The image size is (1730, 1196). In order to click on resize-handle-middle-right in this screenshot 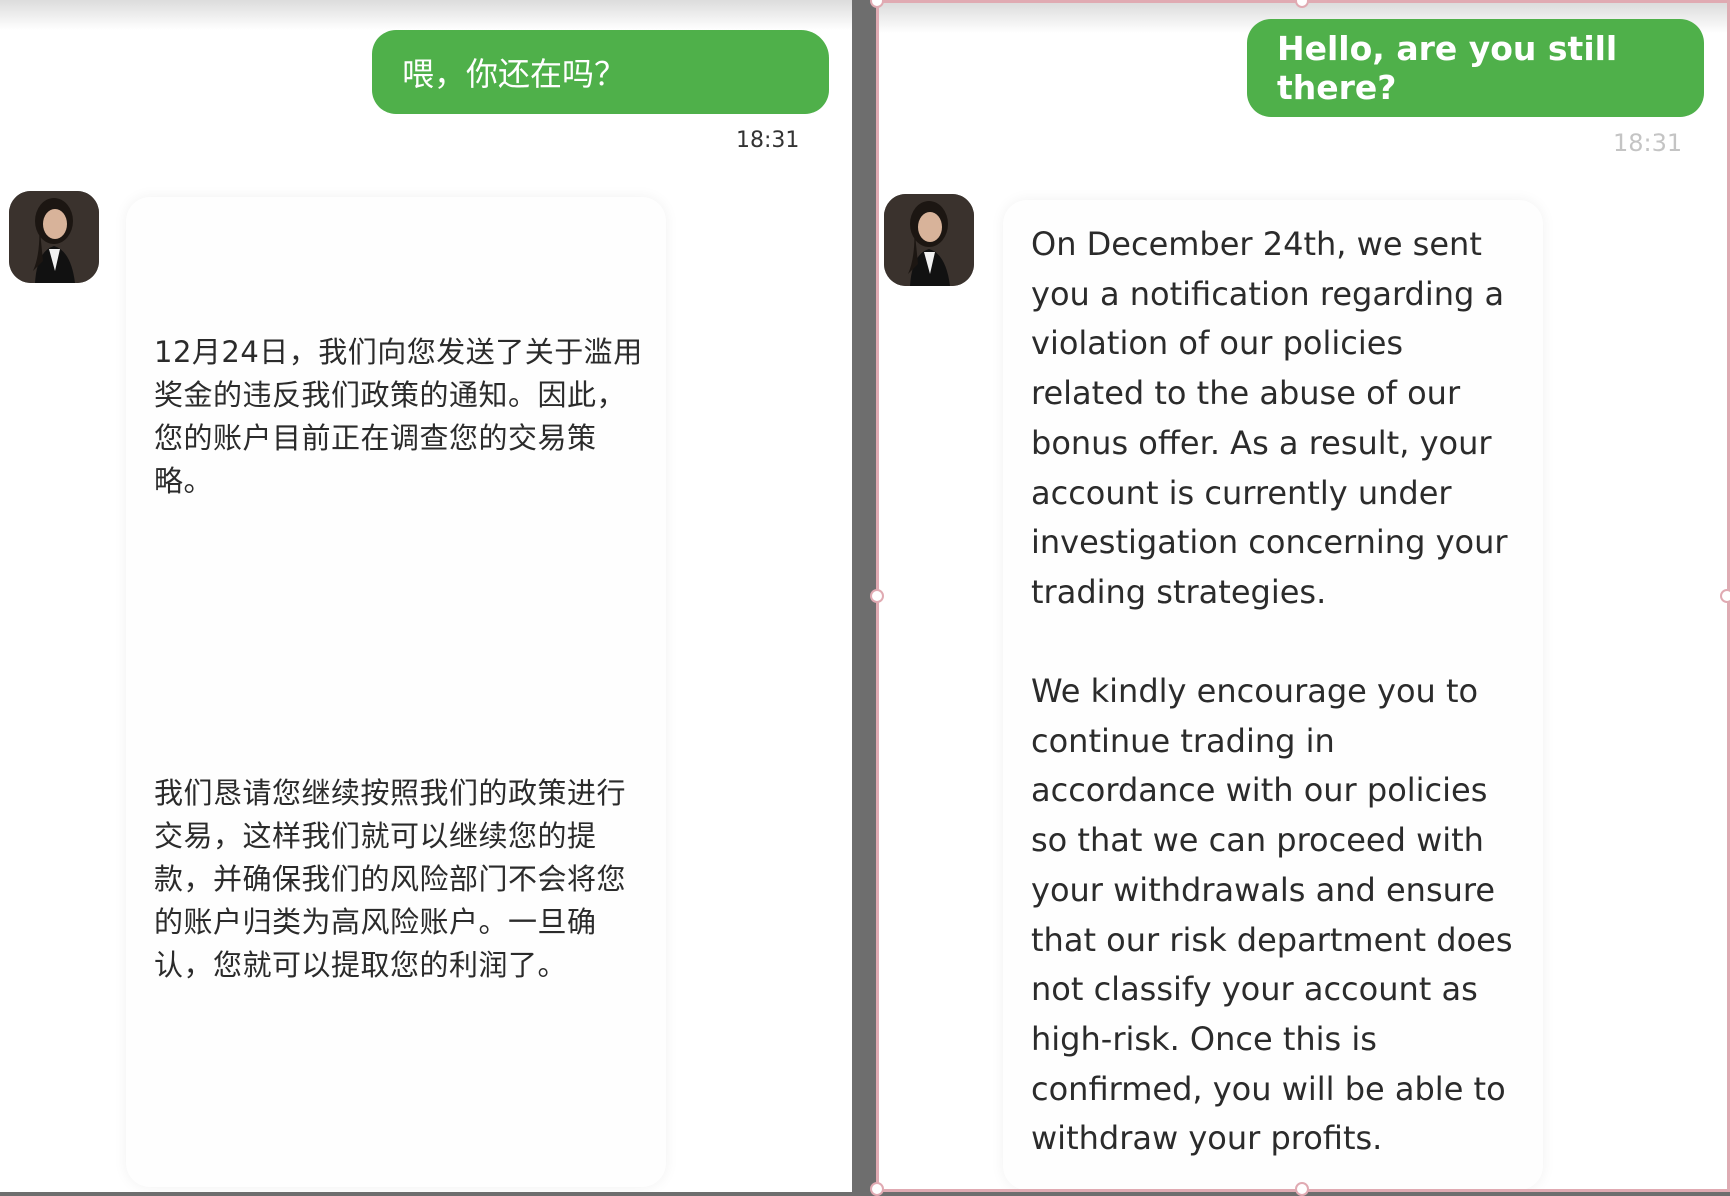, I will do `click(1725, 596)`.